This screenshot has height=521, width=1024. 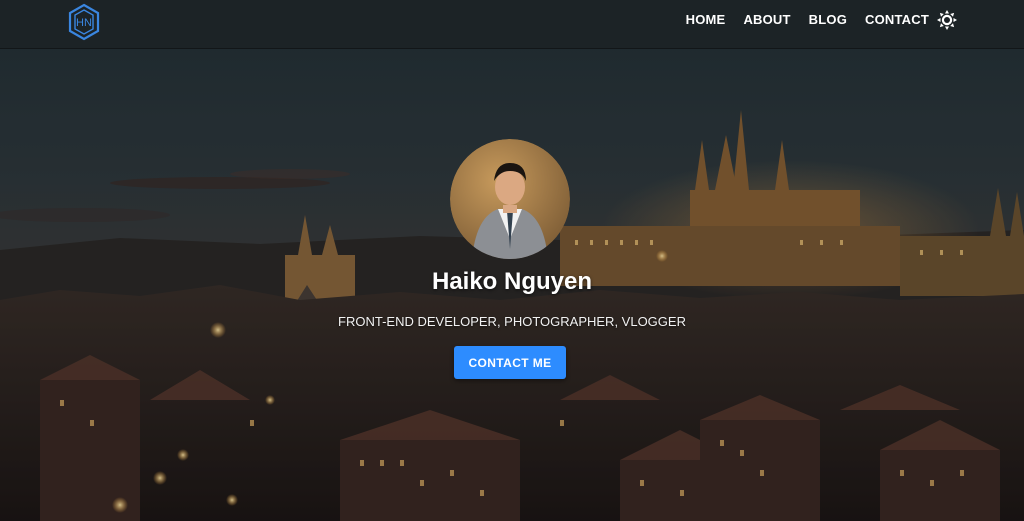 I want to click on contact-me-button: CONTACT ME, so click(x=510, y=362).